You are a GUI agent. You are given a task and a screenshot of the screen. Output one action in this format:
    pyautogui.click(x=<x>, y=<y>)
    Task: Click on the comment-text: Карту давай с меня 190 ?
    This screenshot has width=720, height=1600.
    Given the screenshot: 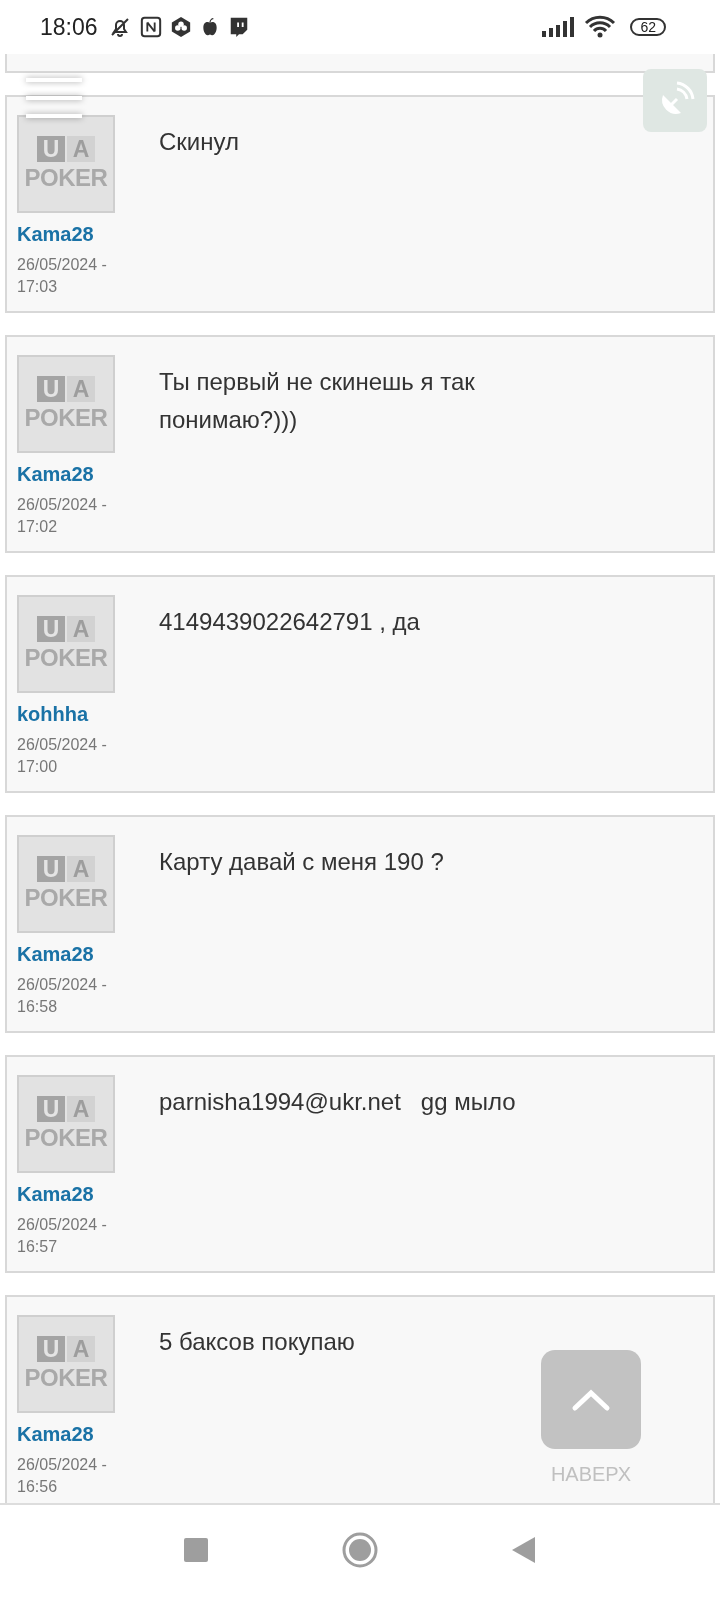 What is the action you would take?
    pyautogui.click(x=301, y=862)
    